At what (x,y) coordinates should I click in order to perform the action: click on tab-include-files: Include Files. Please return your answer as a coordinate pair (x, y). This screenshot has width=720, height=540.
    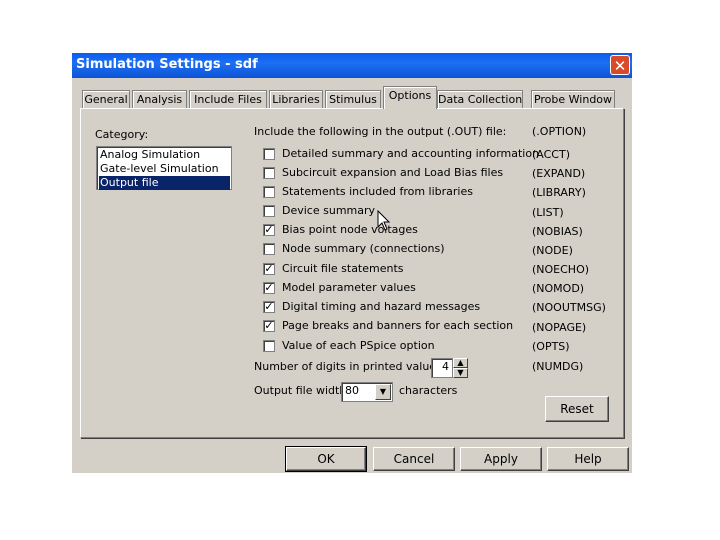
    Looking at the image, I should click on (228, 99).